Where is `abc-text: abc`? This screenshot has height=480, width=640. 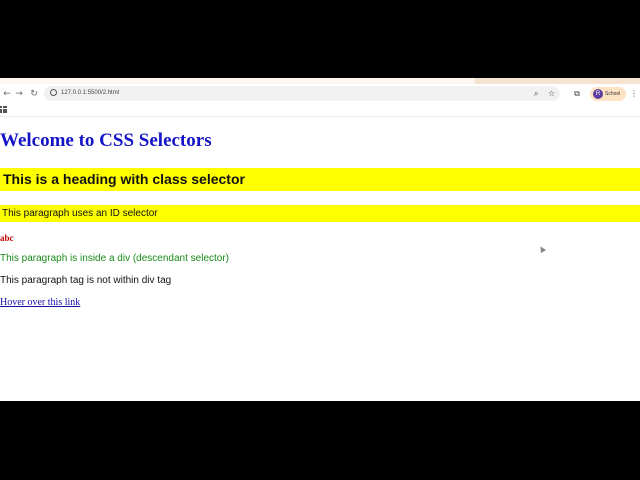 abc-text: abc is located at coordinates (7, 238).